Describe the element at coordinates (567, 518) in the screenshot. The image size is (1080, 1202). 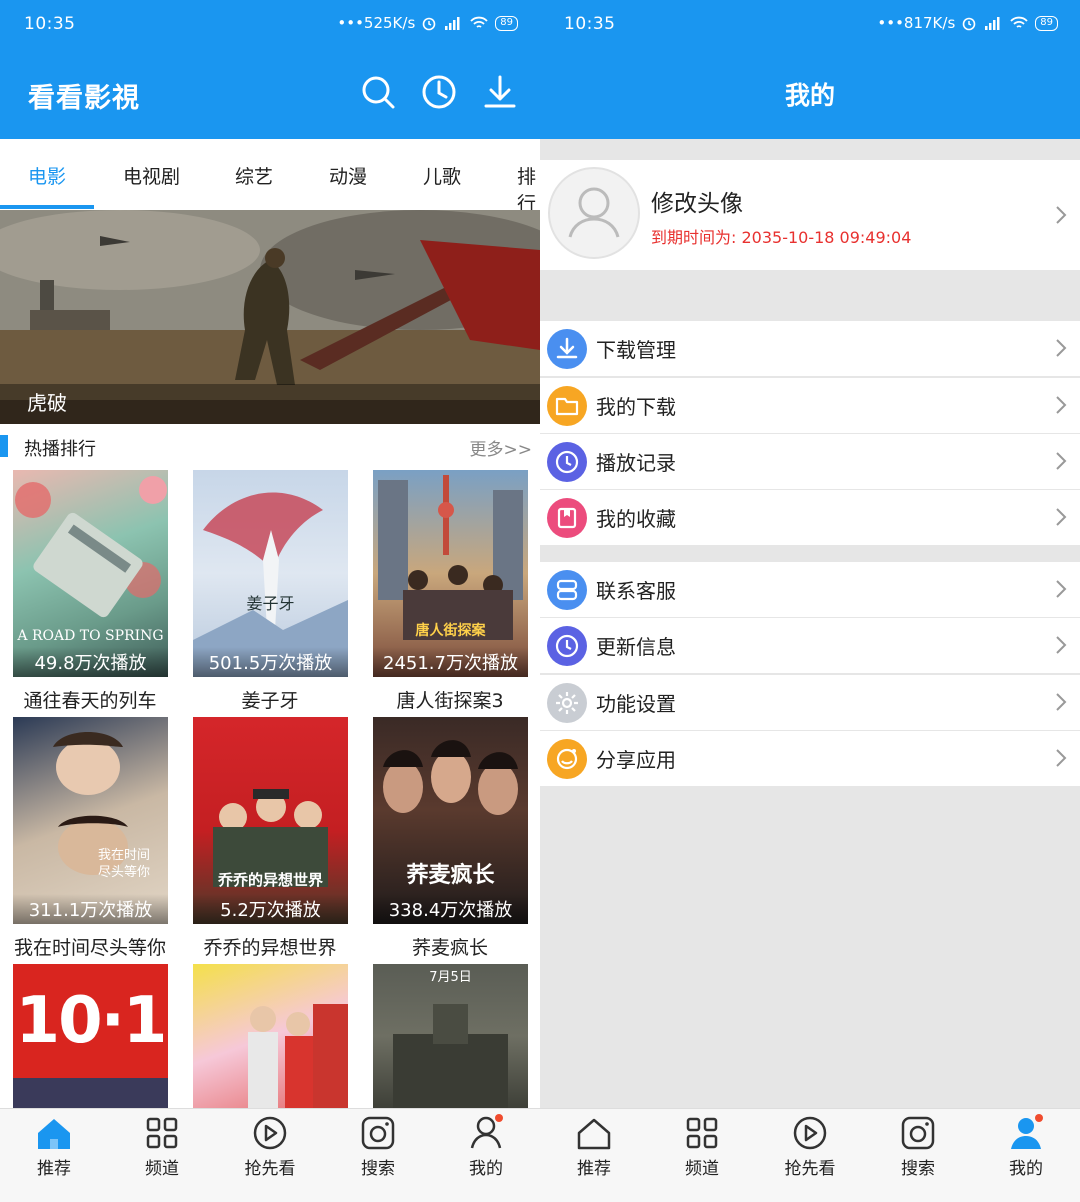
I see `bookmark-icon` at that location.